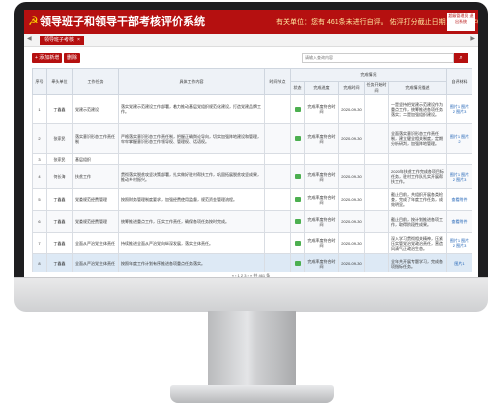  What do you see at coordinates (472, 38) in the screenshot?
I see `tab-scroll-right-icon: ▶` at bounding box center [472, 38].